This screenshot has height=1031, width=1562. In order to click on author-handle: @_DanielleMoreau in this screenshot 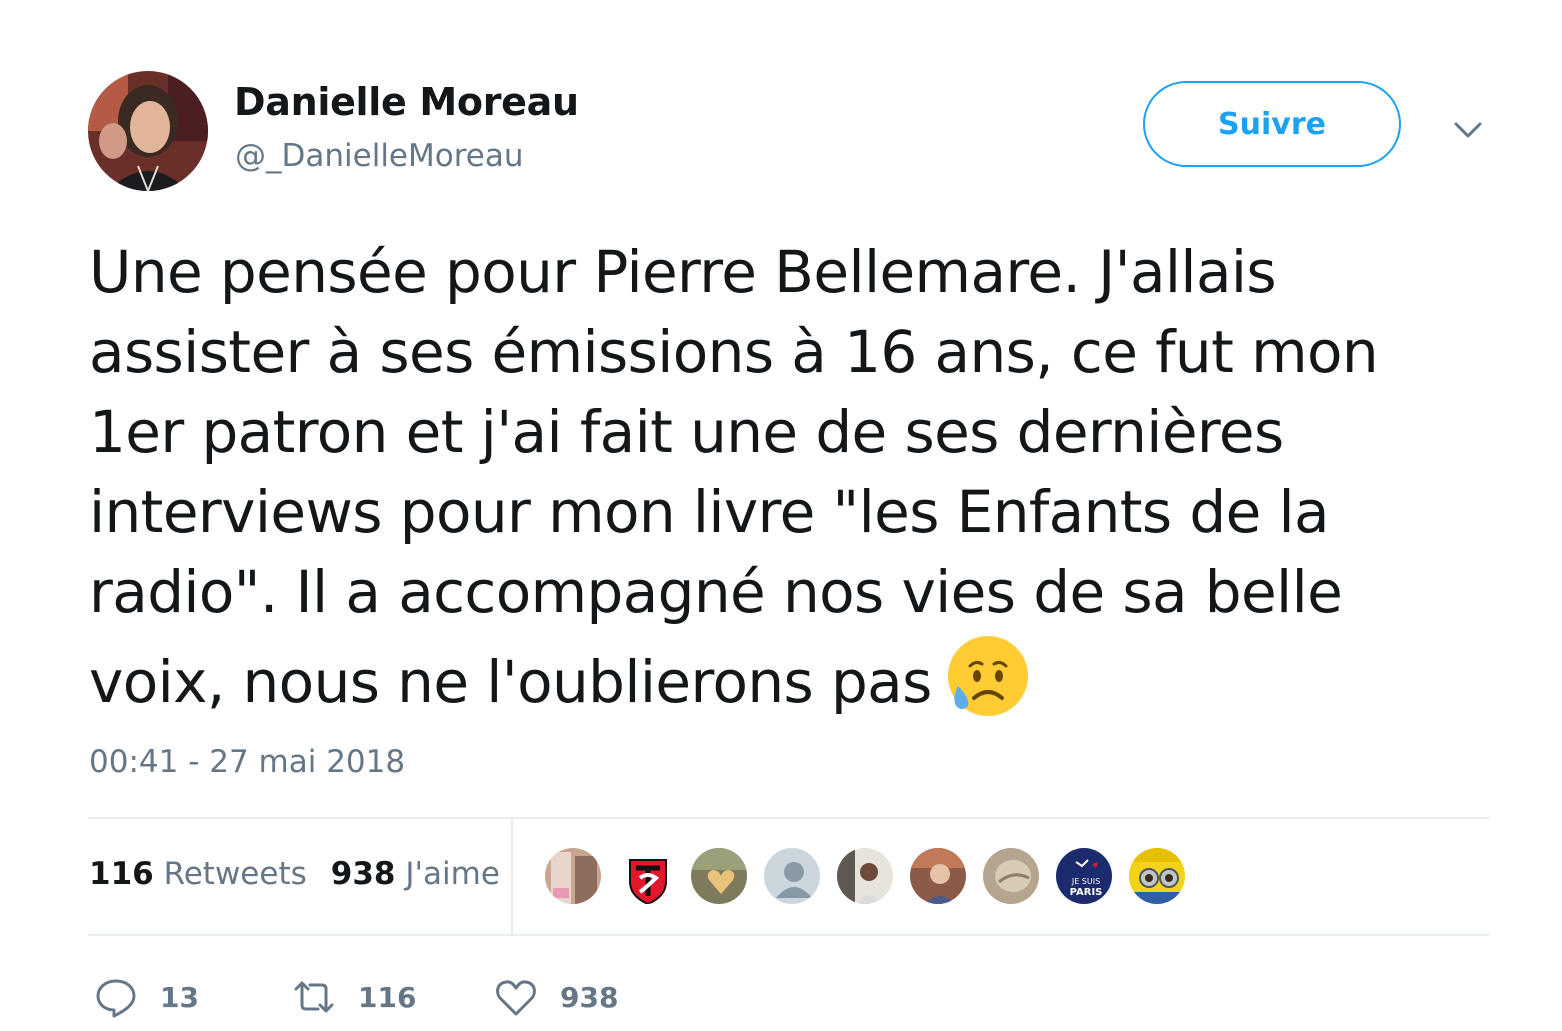, I will do `click(379, 156)`.